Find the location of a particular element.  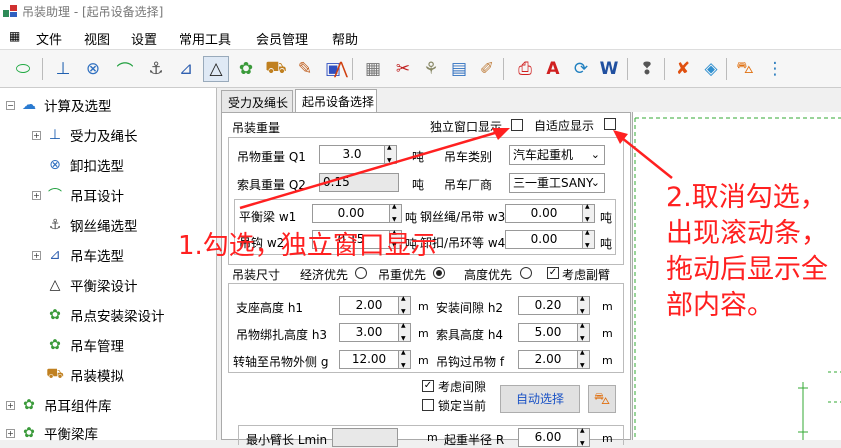

annotation-note-2: 2.取消勾选，出现滚动条，拖动后显示全部内容。 is located at coordinates (747, 251).